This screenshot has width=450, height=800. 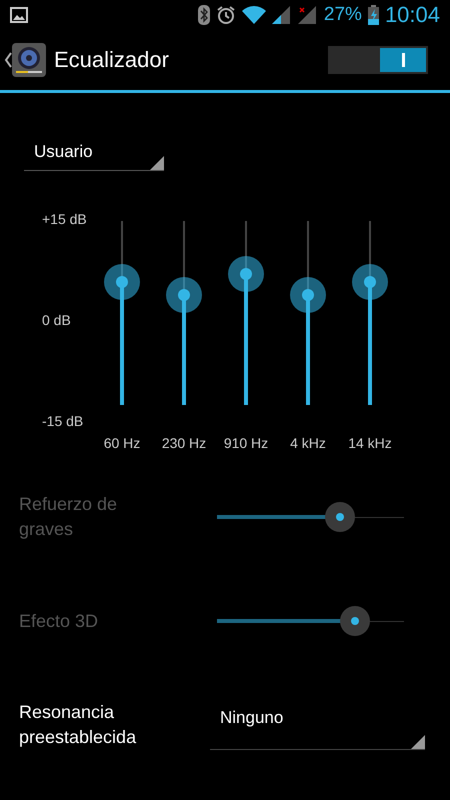 What do you see at coordinates (373, 15) in the screenshot?
I see `battery-charging-icon` at bounding box center [373, 15].